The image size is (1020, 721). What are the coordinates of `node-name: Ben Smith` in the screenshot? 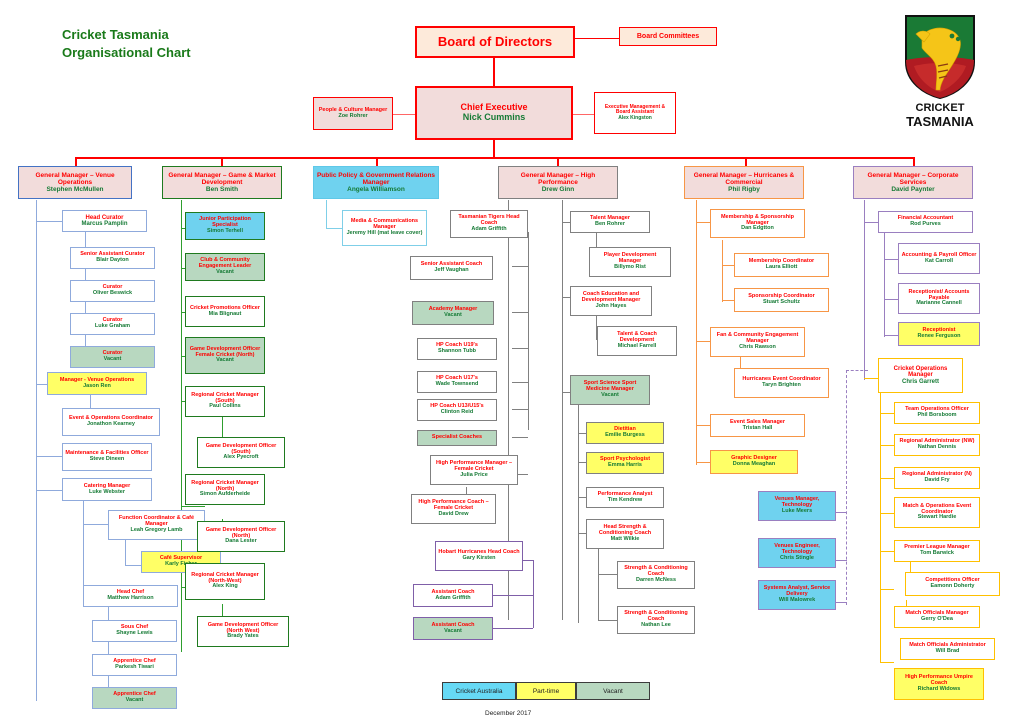 It's located at (222, 189).